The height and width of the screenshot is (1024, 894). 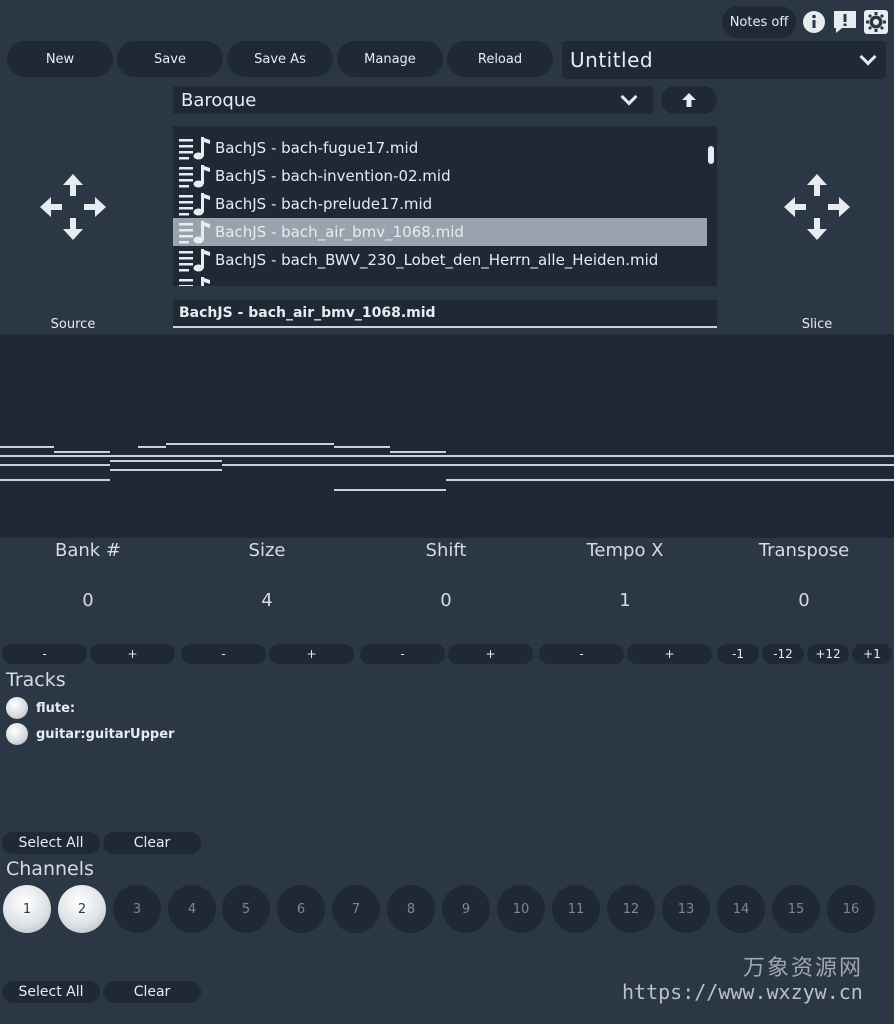 What do you see at coordinates (137, 909) in the screenshot?
I see `channel-3-button: 3` at bounding box center [137, 909].